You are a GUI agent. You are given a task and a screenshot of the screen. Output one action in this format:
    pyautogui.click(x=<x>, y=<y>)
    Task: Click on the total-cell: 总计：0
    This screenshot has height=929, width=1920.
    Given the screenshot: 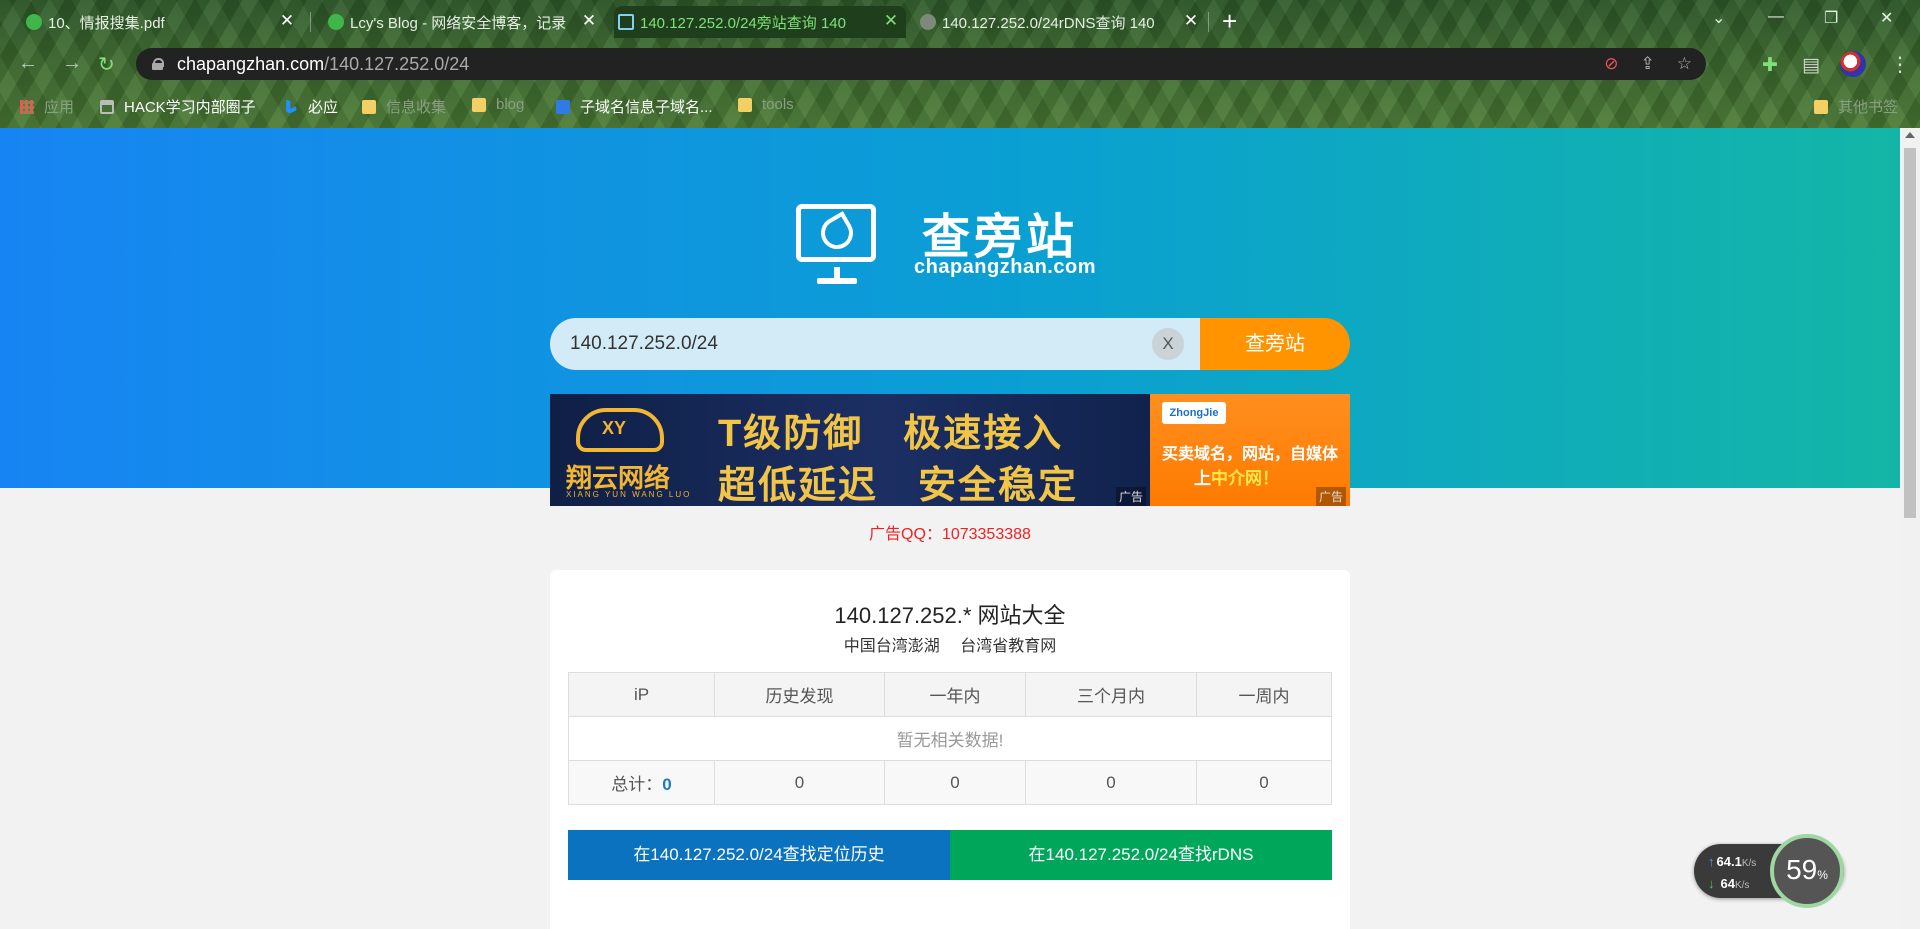 What is the action you would take?
    pyautogui.click(x=641, y=782)
    